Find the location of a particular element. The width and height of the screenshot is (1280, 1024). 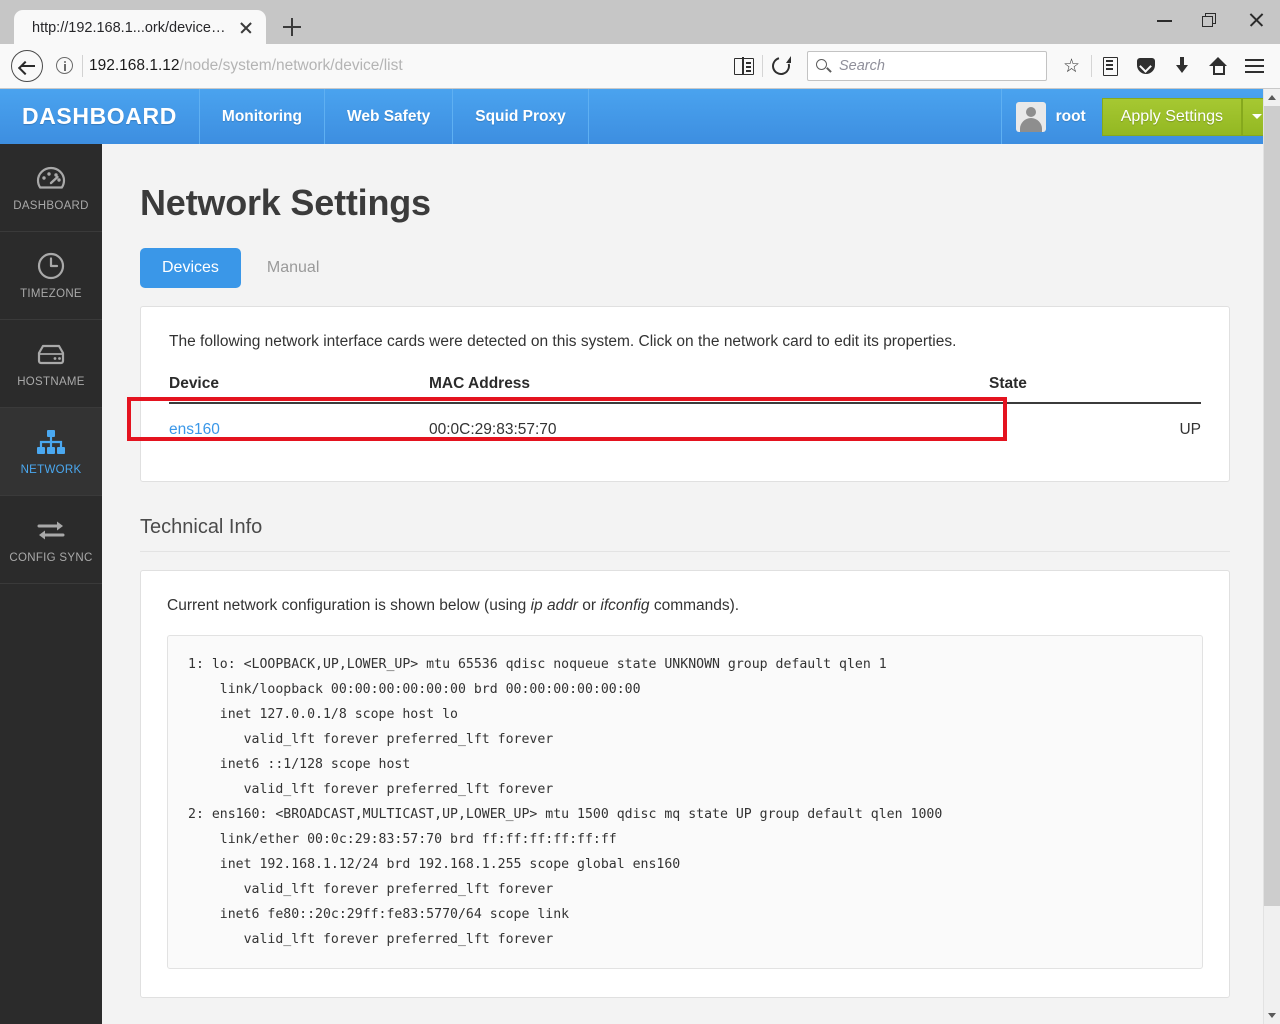

library-button is located at coordinates (1110, 66).